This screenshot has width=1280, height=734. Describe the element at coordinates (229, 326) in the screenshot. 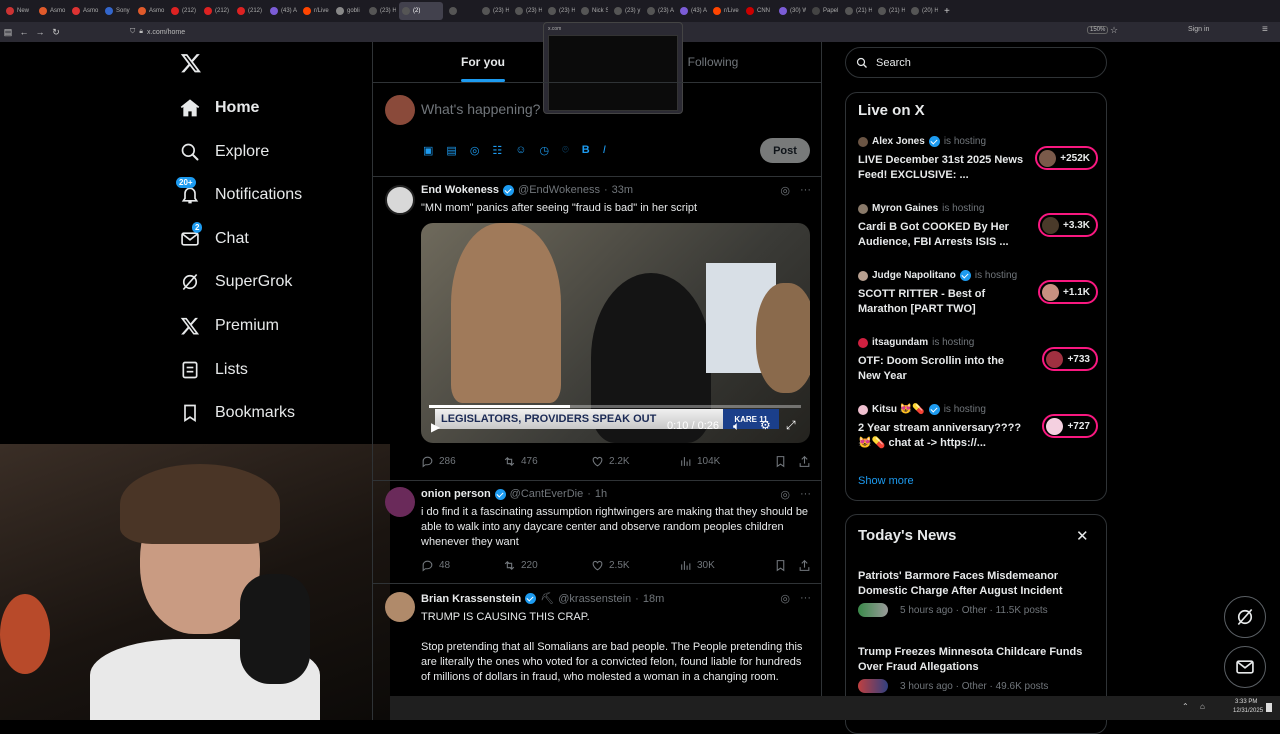

I see `sidebar-item-premium: Premium` at that location.